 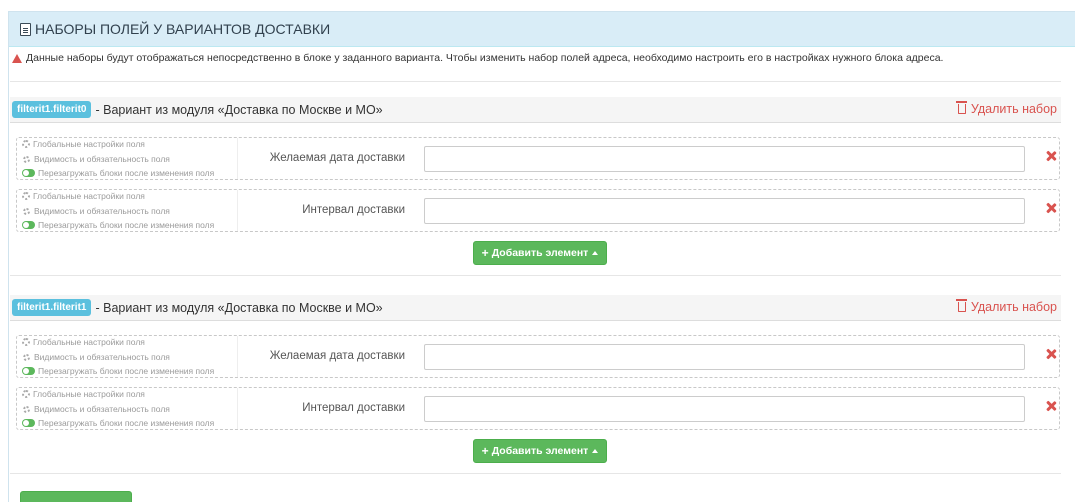 I want to click on set-code-badge: filterit1.filterit0, so click(x=52, y=109).